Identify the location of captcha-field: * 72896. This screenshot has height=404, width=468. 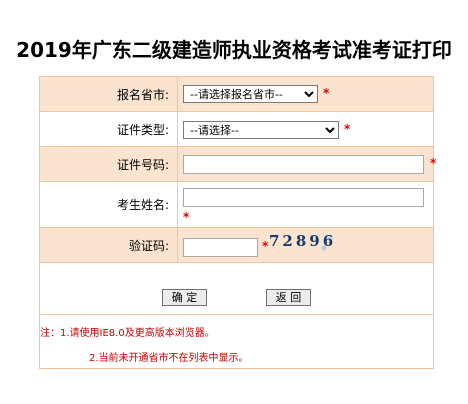
(306, 245).